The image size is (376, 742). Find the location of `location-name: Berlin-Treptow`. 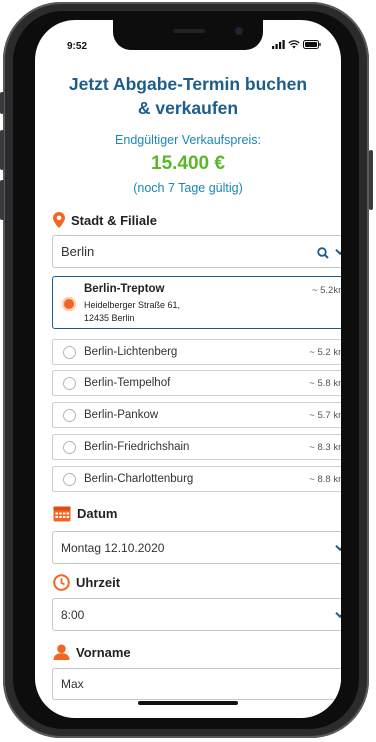

location-name: Berlin-Treptow is located at coordinates (124, 289).